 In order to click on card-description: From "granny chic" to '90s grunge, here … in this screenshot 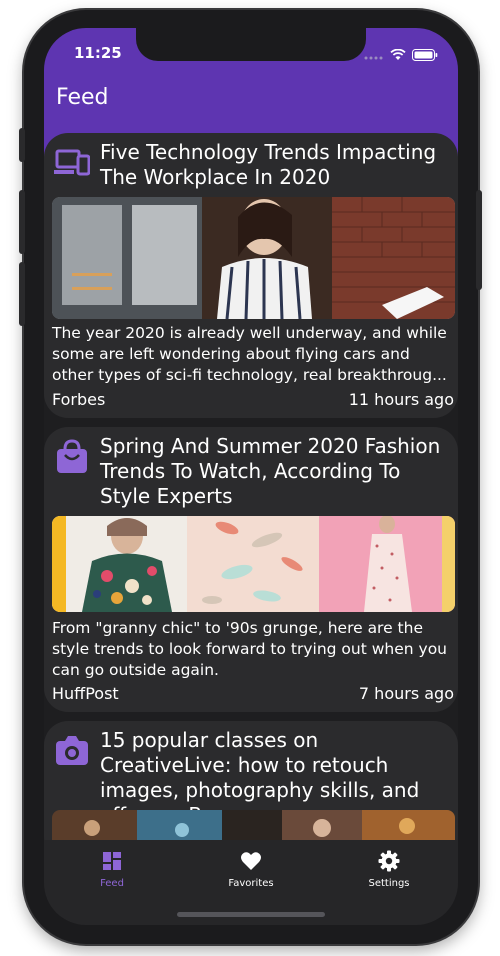, I will do `click(250, 649)`.